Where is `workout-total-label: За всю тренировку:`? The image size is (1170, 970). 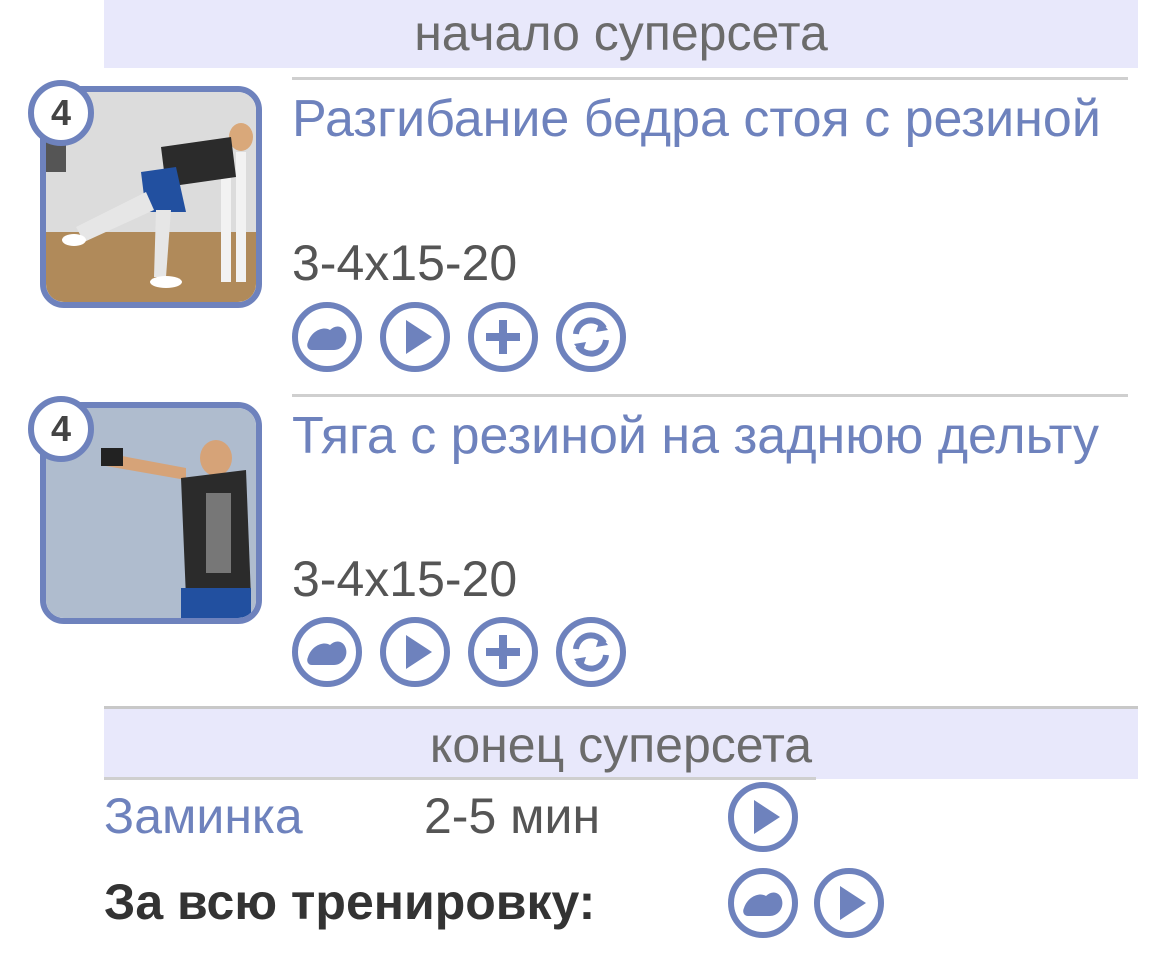
workout-total-label: За всю тренировку: is located at coordinates (350, 902).